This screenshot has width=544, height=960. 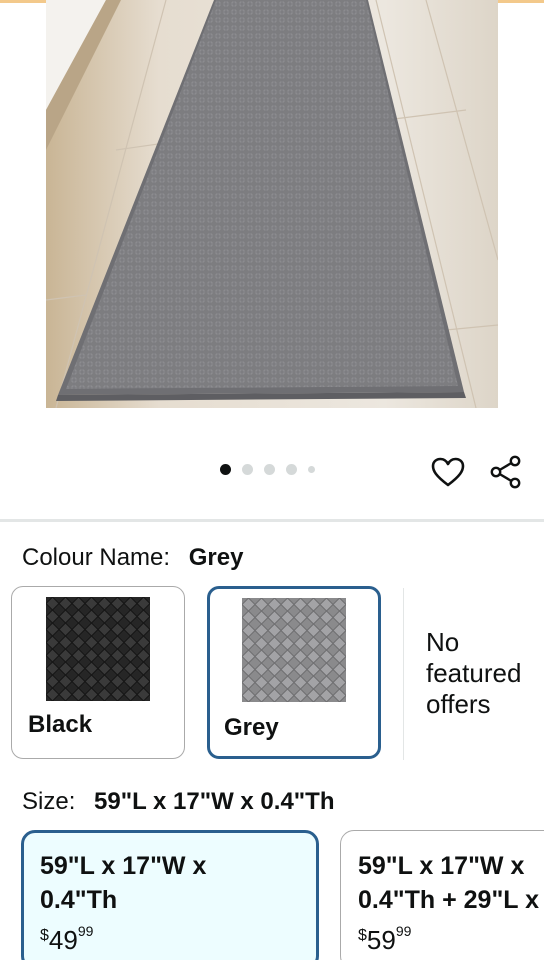 What do you see at coordinates (448, 883) in the screenshot?
I see `size-option-name: 59"L x 17"W x 0.4"Th + 29"L x` at bounding box center [448, 883].